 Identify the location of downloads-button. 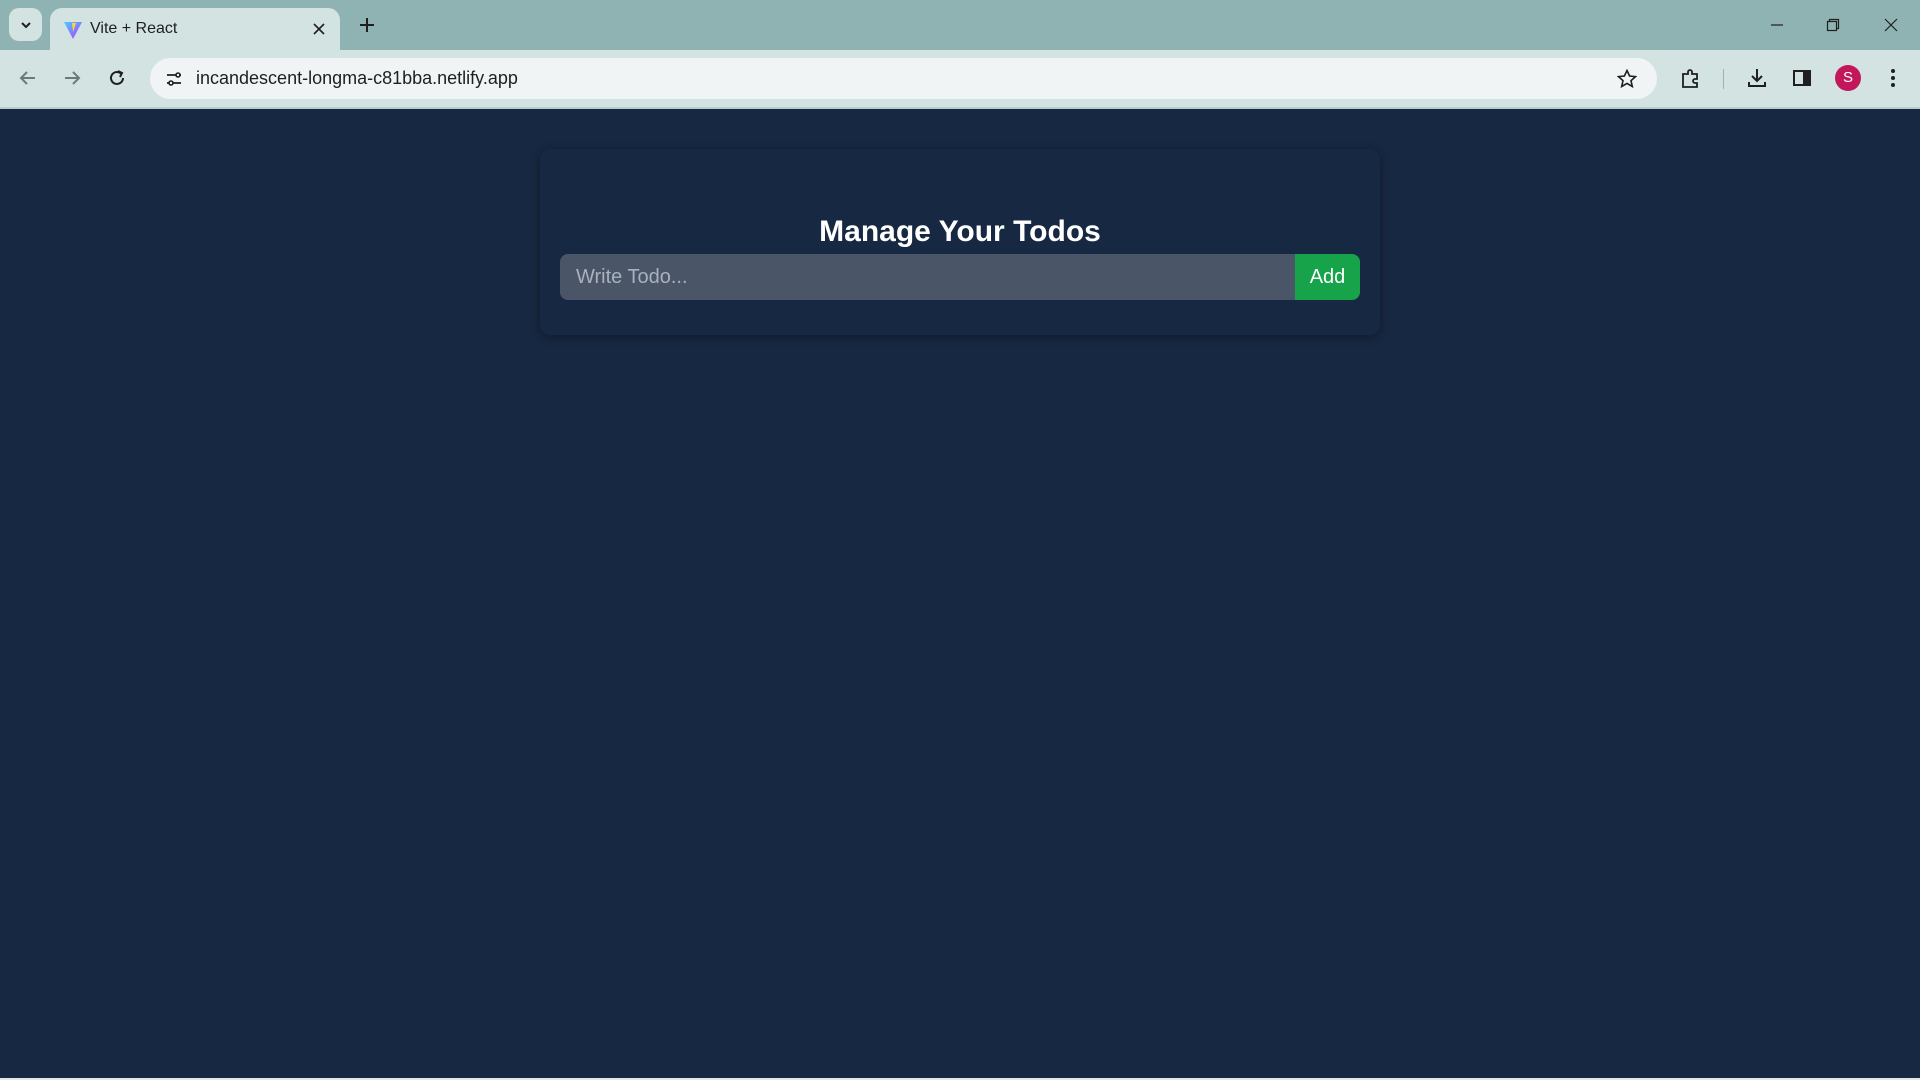
(1757, 78).